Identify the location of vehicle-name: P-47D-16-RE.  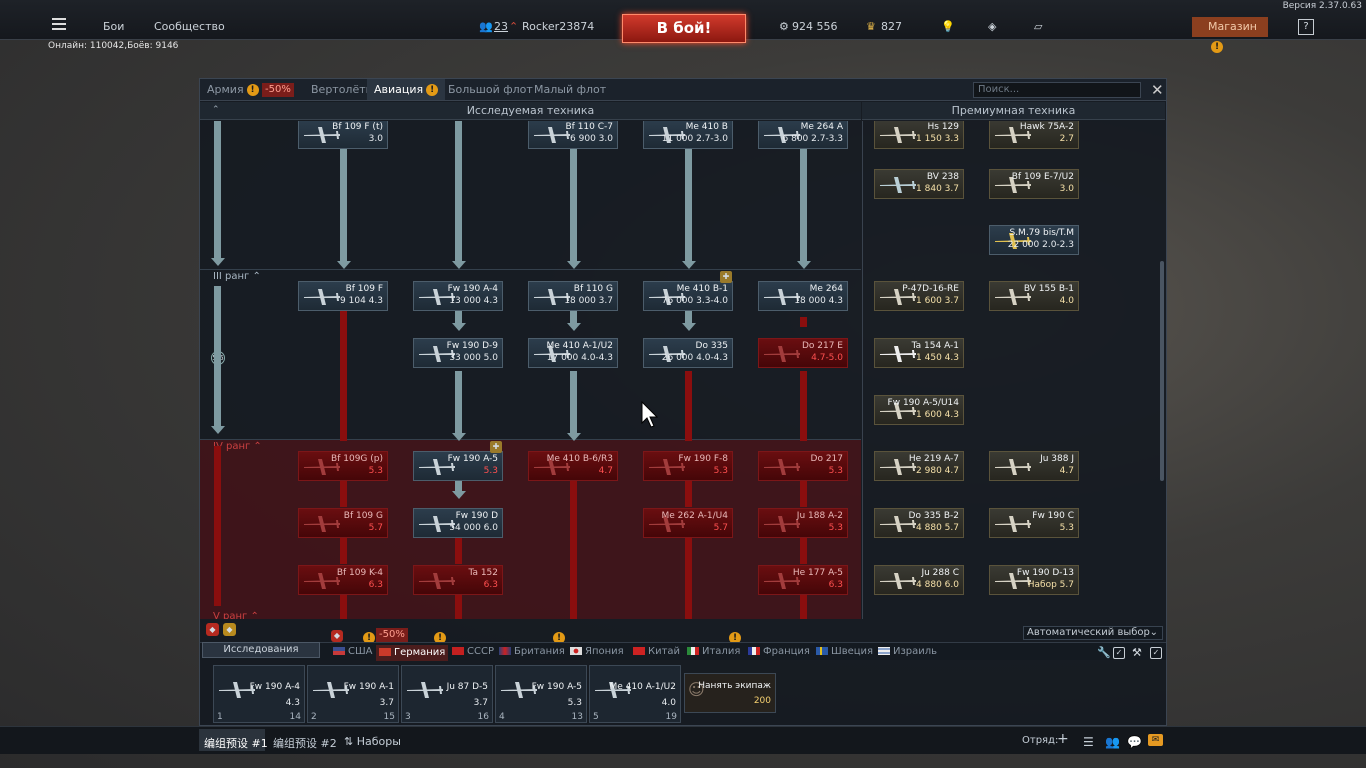
(930, 289).